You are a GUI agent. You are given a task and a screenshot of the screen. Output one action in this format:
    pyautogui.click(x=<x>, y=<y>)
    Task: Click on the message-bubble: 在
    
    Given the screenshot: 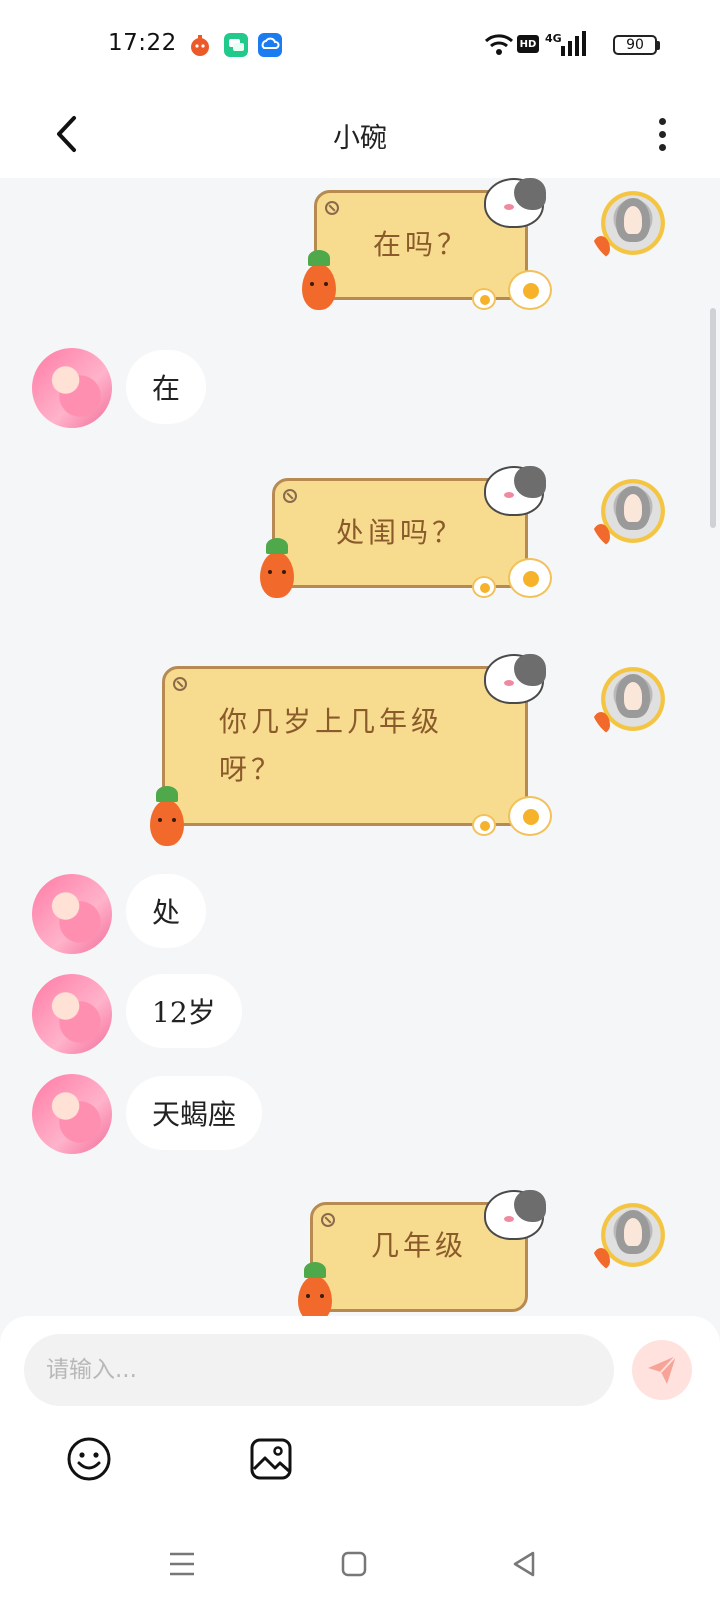 What is the action you would take?
    pyautogui.click(x=166, y=387)
    